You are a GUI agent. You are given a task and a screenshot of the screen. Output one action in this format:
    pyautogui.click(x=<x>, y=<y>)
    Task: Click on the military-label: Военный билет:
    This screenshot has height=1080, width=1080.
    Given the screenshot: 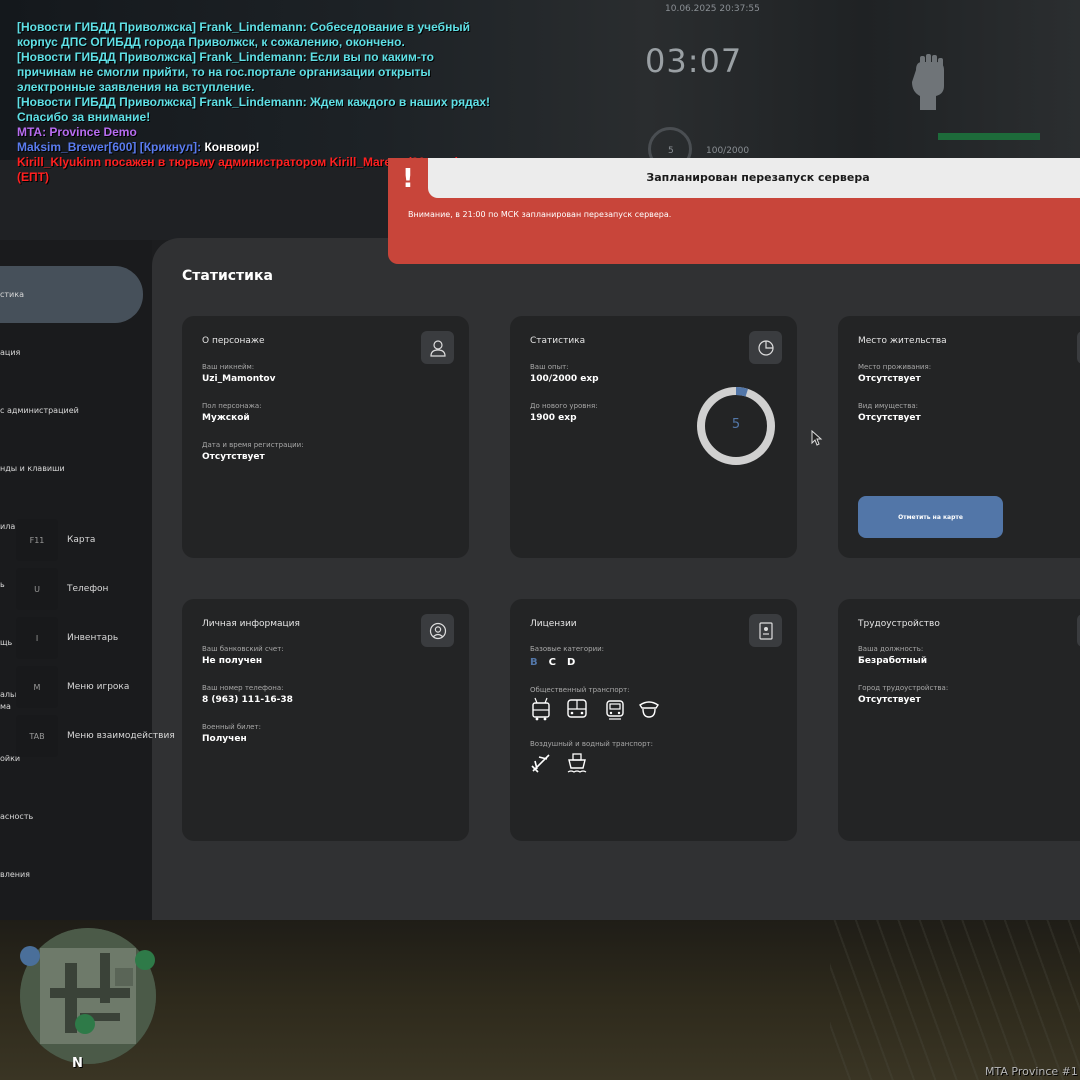 What is the action you would take?
    pyautogui.click(x=231, y=727)
    